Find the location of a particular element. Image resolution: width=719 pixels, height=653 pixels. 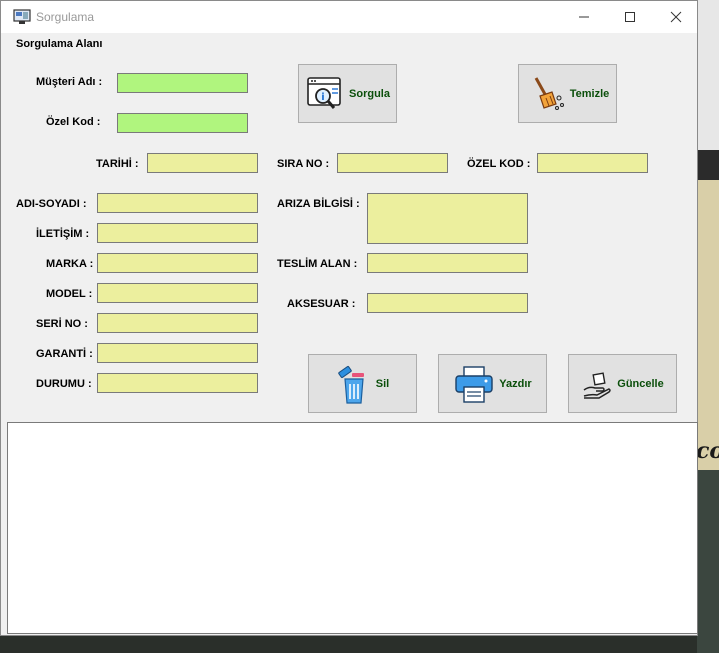

update-button: Güncelle is located at coordinates (622, 383).